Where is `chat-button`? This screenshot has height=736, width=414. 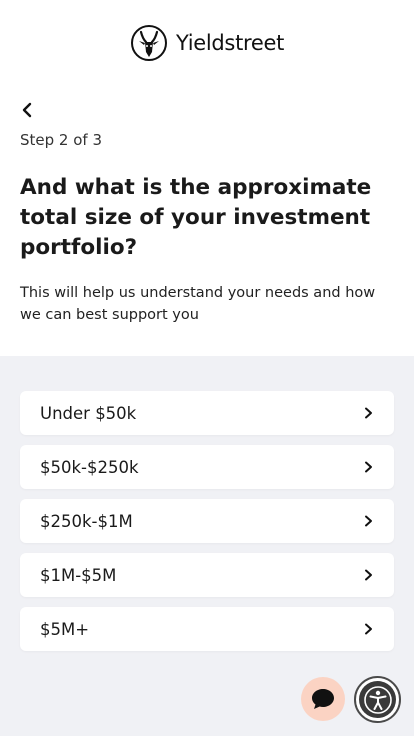 chat-button is located at coordinates (323, 699).